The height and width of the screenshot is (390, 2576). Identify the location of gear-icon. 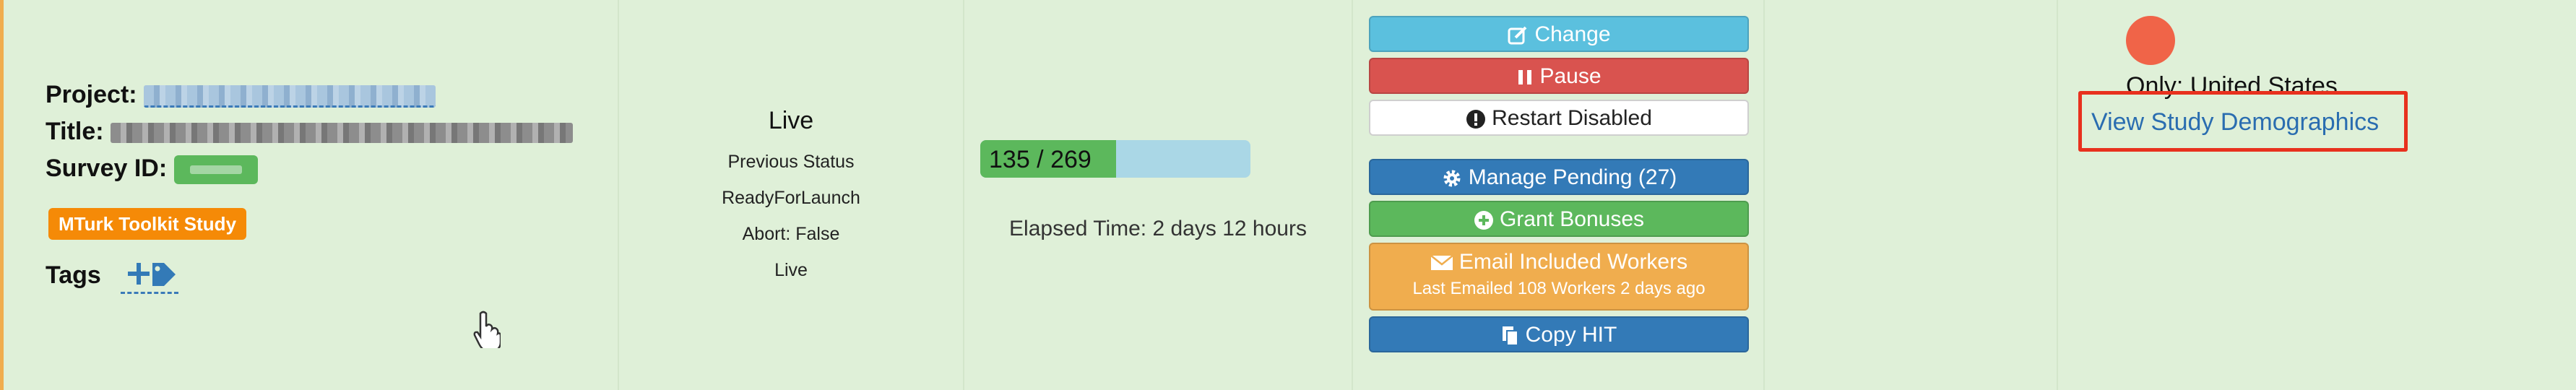
(1452, 178).